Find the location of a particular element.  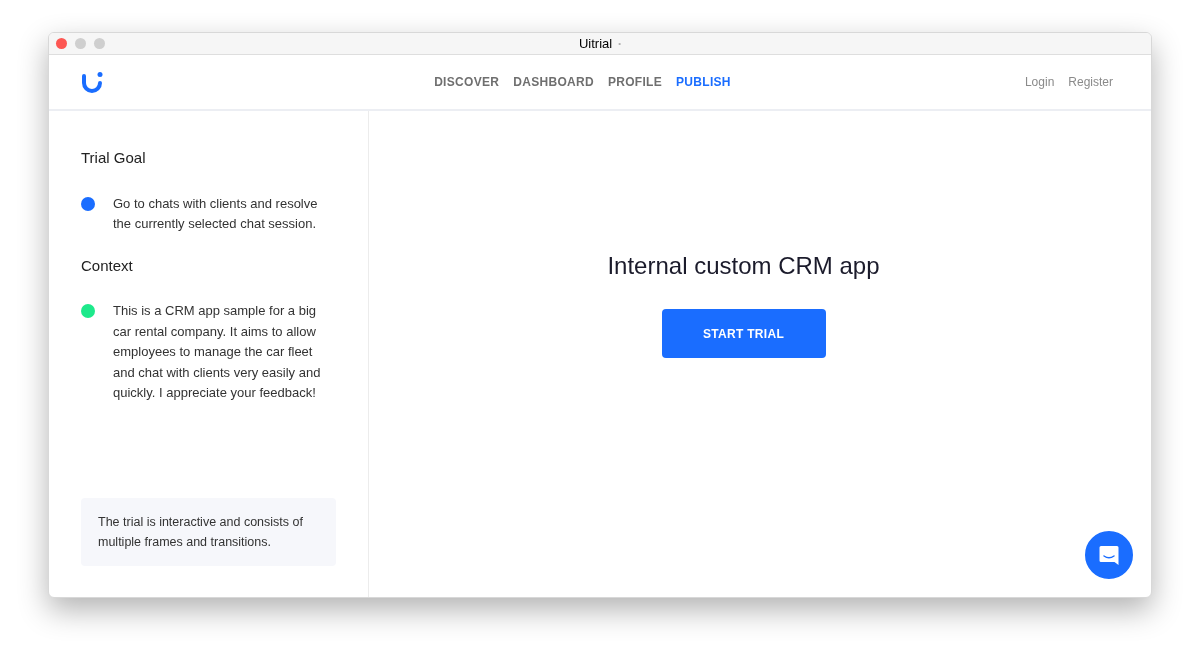

logo-icon is located at coordinates (92, 82).